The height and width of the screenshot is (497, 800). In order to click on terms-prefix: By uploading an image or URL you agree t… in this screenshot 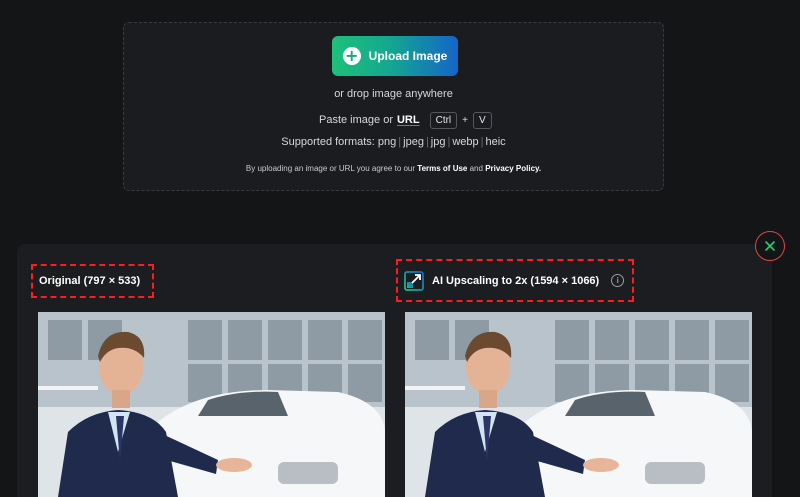, I will do `click(330, 168)`.